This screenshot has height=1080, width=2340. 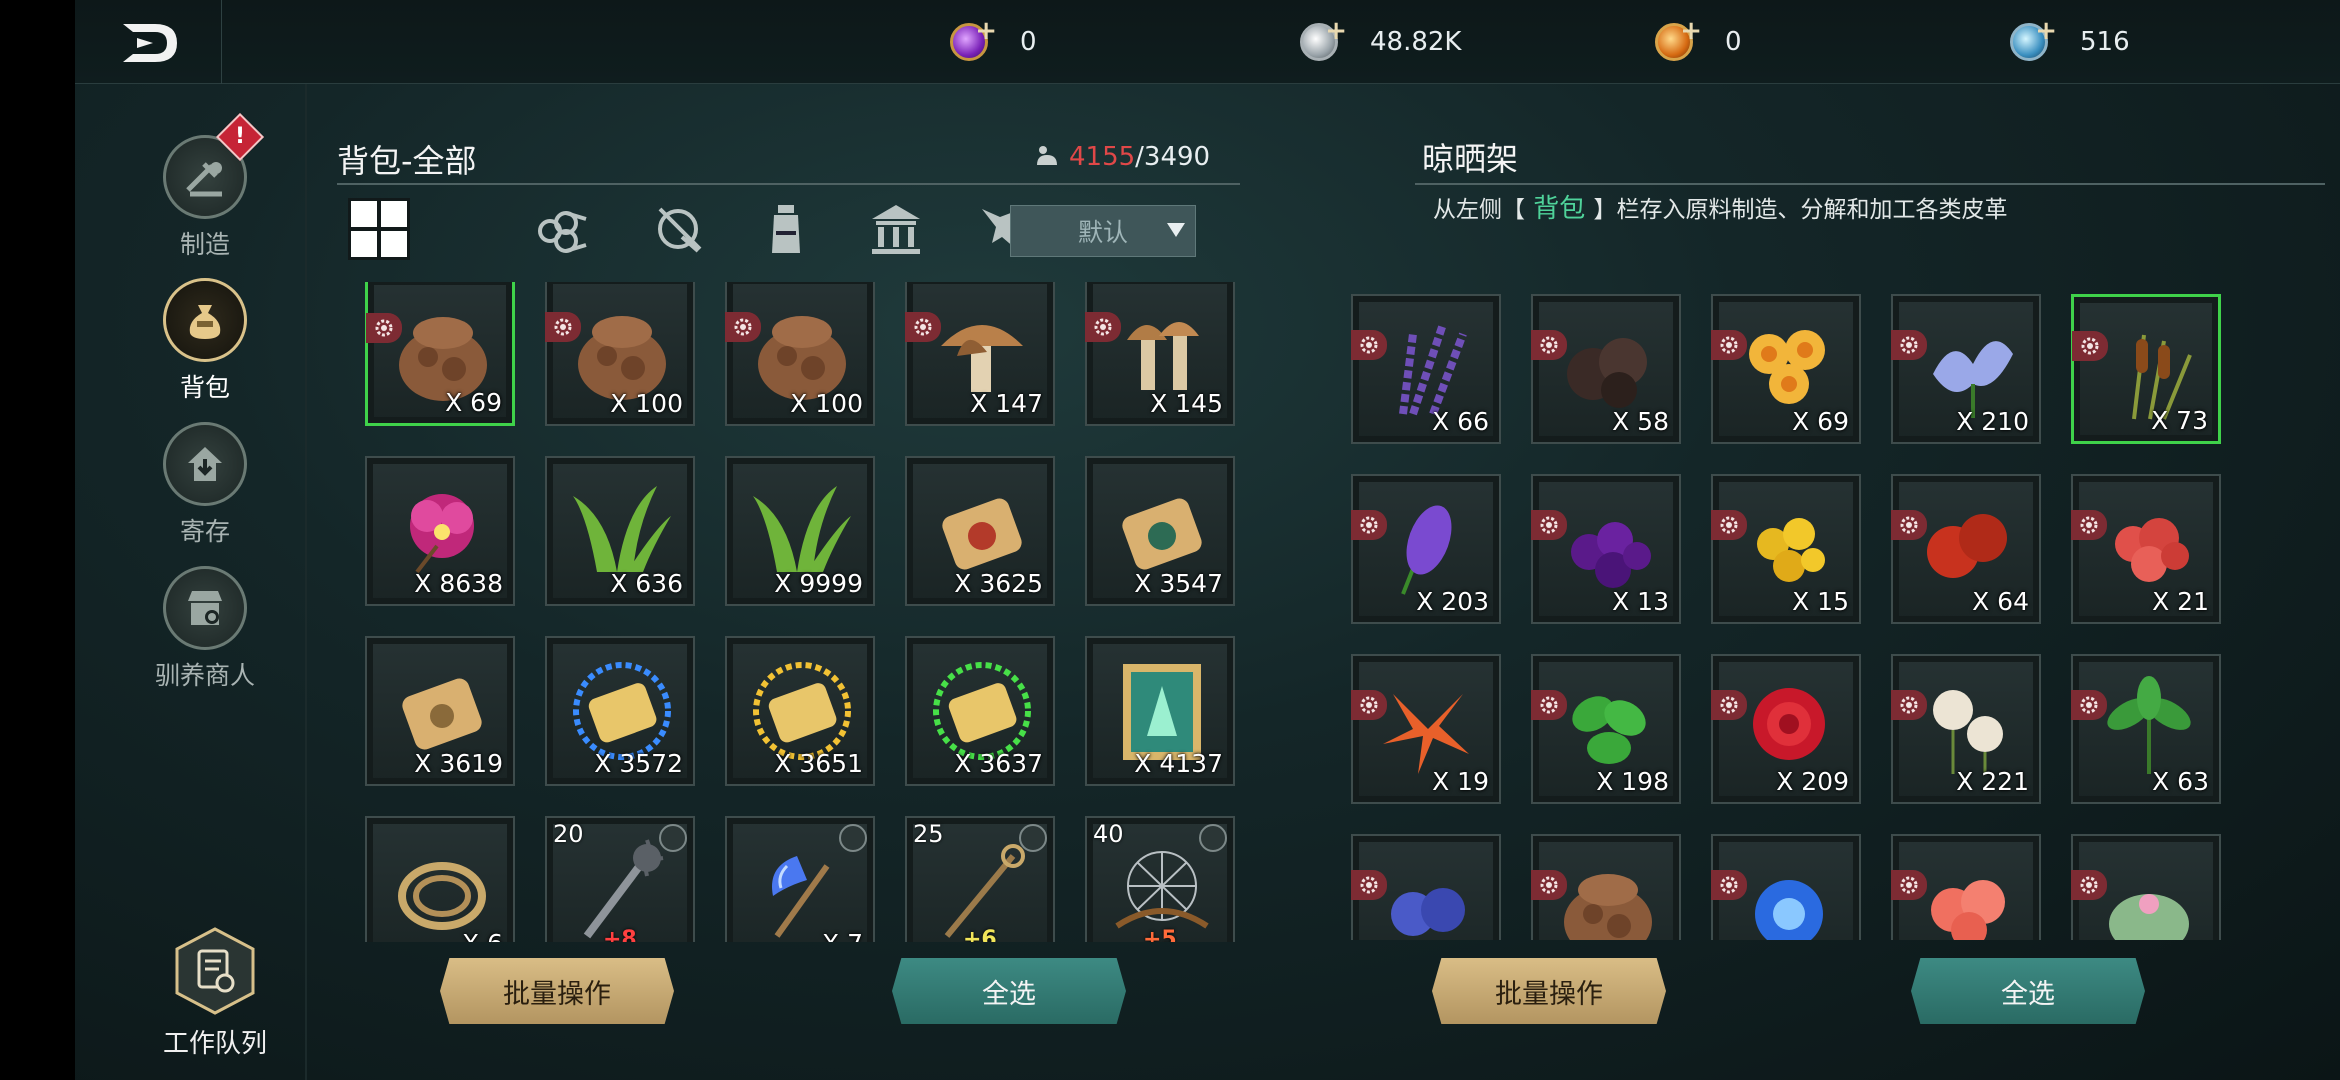 What do you see at coordinates (680, 229) in the screenshot?
I see `filter-ore` at bounding box center [680, 229].